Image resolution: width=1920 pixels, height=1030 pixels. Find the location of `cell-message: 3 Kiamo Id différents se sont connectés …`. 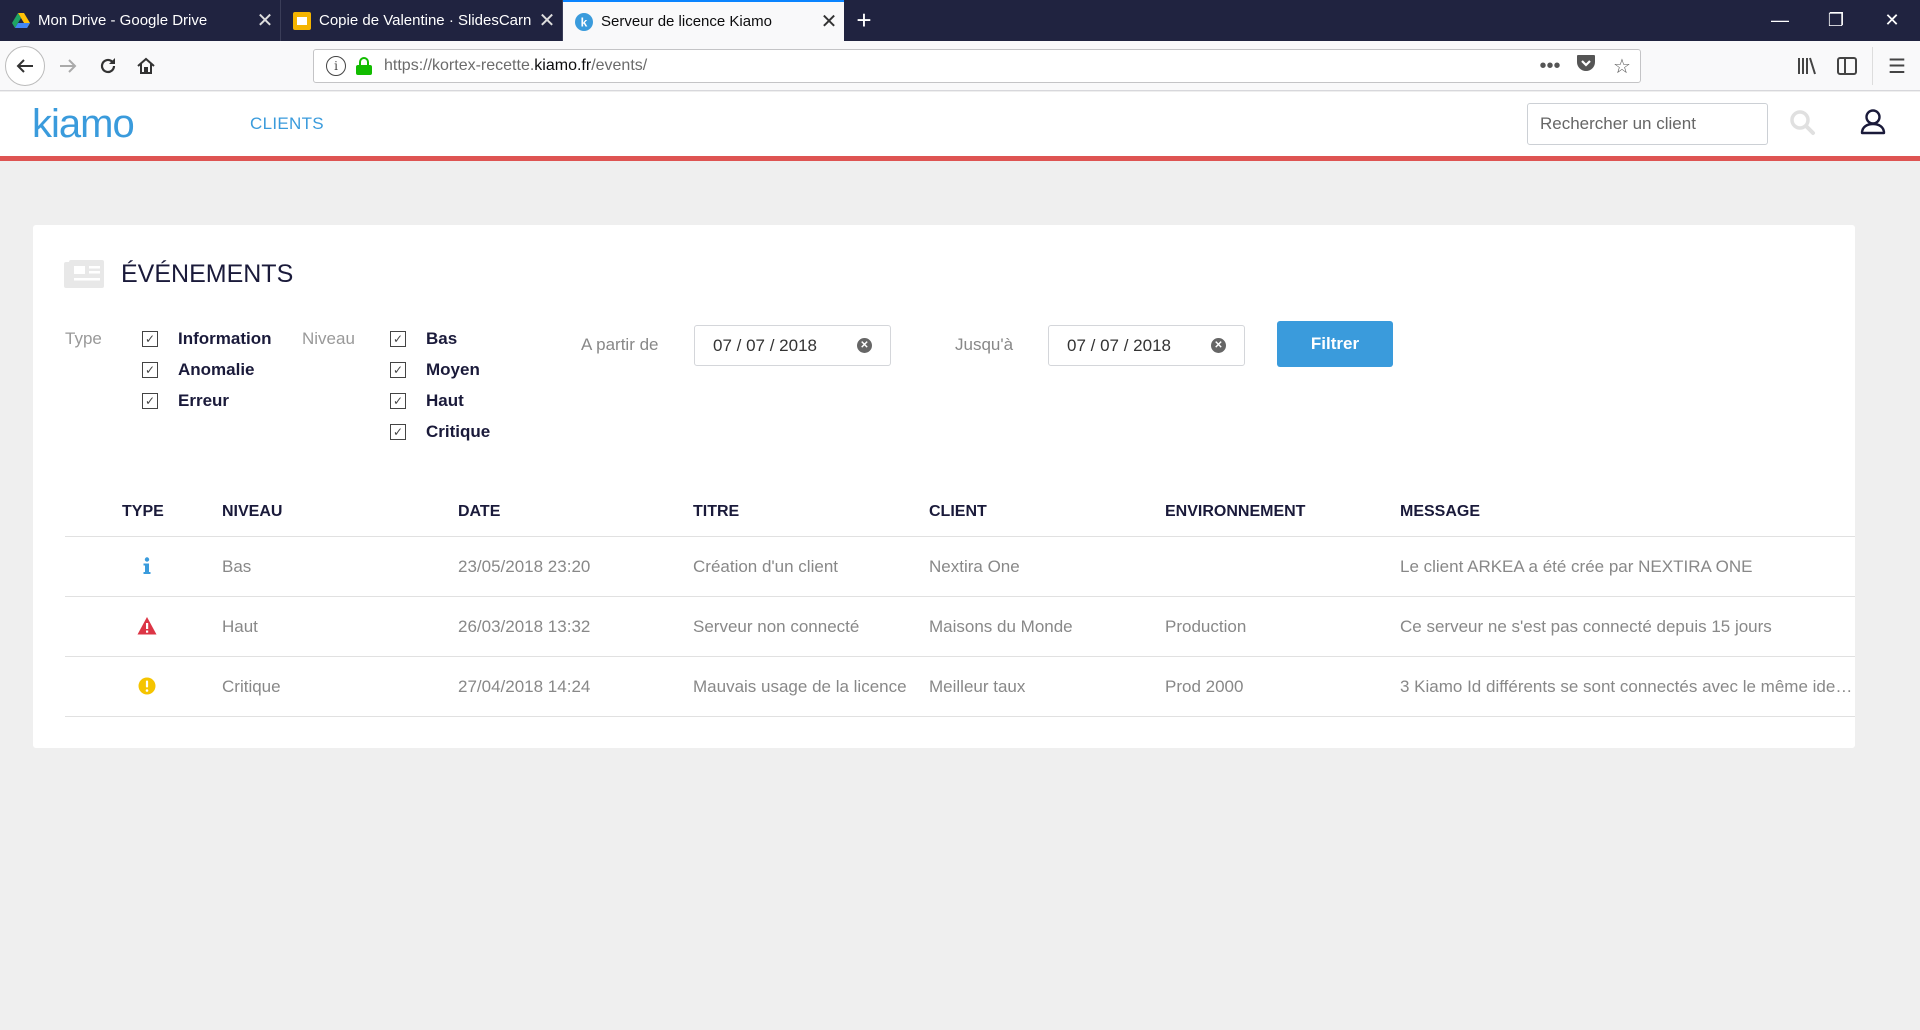

cell-message: 3 Kiamo Id différents se sont connectés … is located at coordinates (1627, 686).